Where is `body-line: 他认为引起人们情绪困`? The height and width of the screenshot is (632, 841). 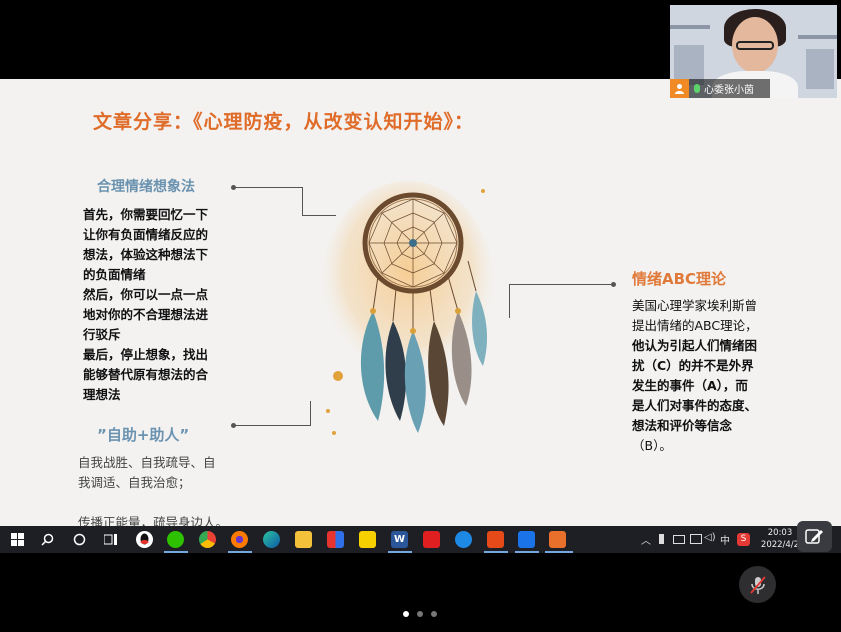
body-line: 他认为引起人们情绪困 is located at coordinates (695, 345).